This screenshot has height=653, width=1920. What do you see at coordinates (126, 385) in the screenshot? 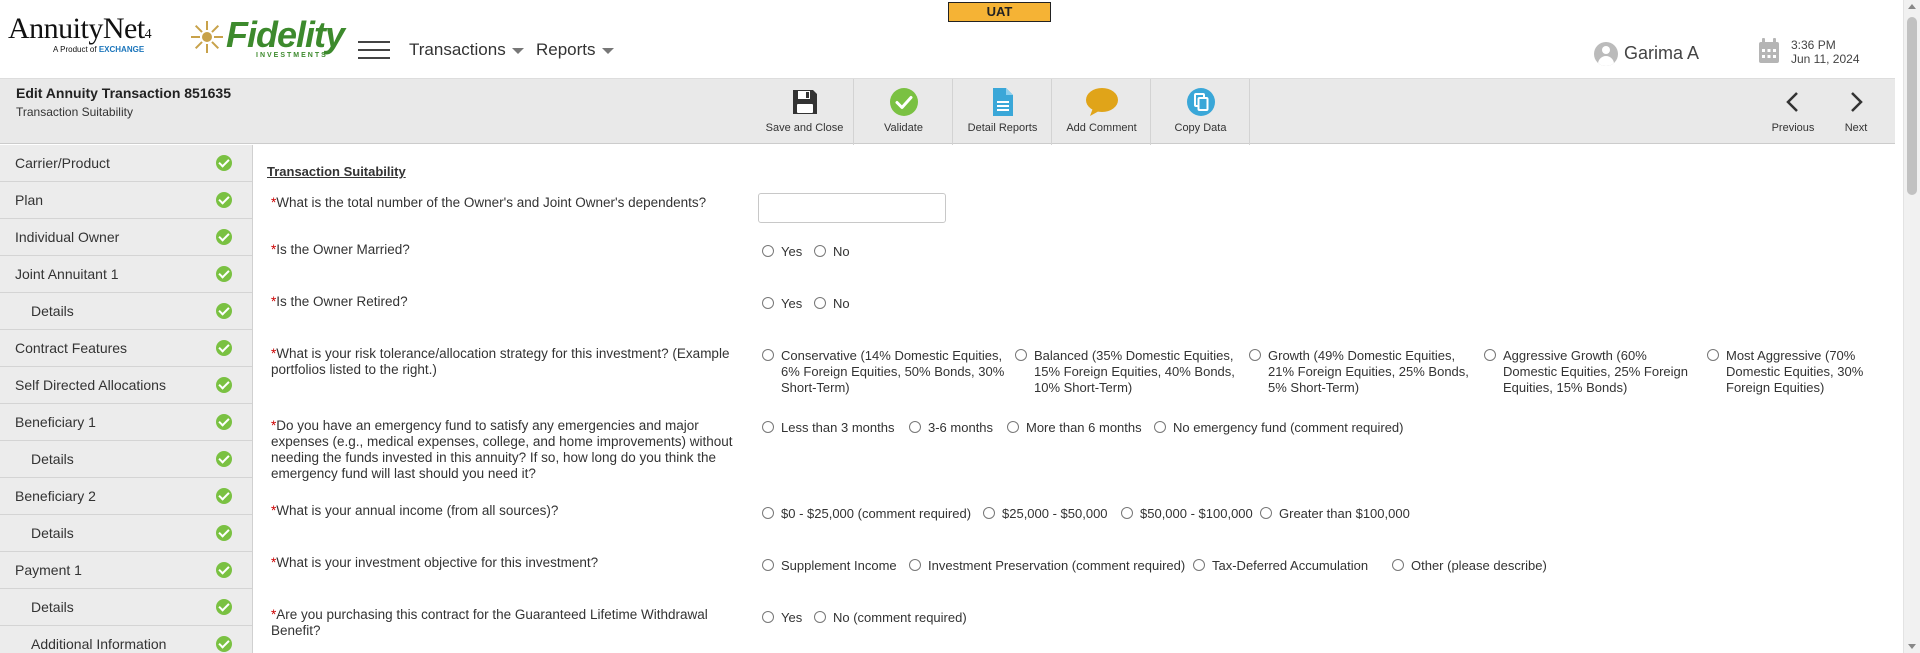
I see `sidebar-item-self-directed-allocations: Self Directed Allocations` at bounding box center [126, 385].